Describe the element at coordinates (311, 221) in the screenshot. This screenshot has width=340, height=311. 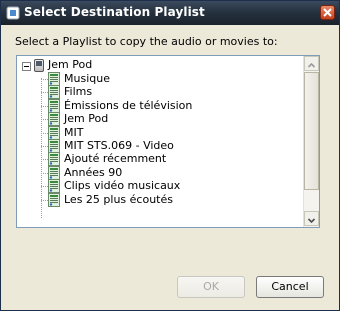
I see `arrow-down-icon` at that location.